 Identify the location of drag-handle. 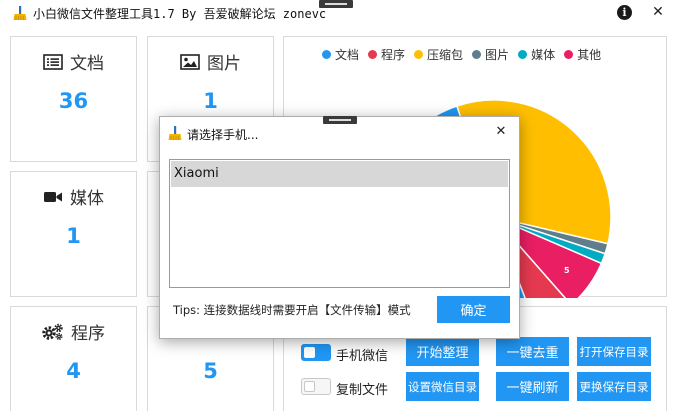
(336, 4).